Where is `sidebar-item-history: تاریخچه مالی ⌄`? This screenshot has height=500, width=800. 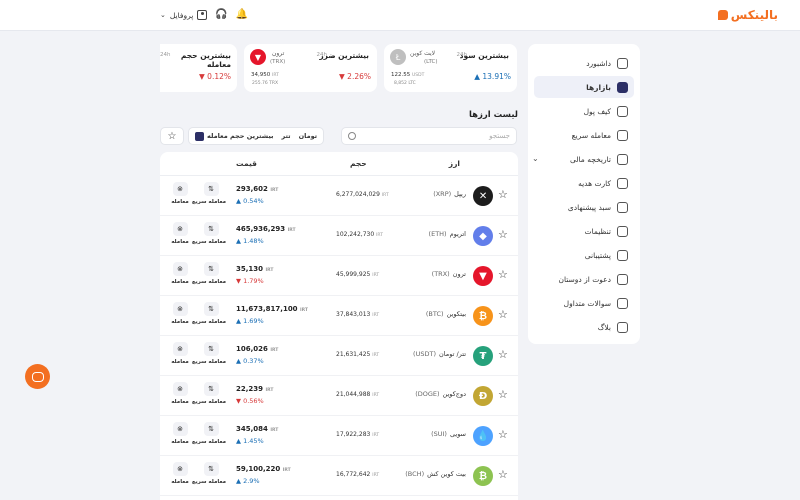
sidebar-item-history: تاریخچه مالی ⌄ is located at coordinates (583, 159).